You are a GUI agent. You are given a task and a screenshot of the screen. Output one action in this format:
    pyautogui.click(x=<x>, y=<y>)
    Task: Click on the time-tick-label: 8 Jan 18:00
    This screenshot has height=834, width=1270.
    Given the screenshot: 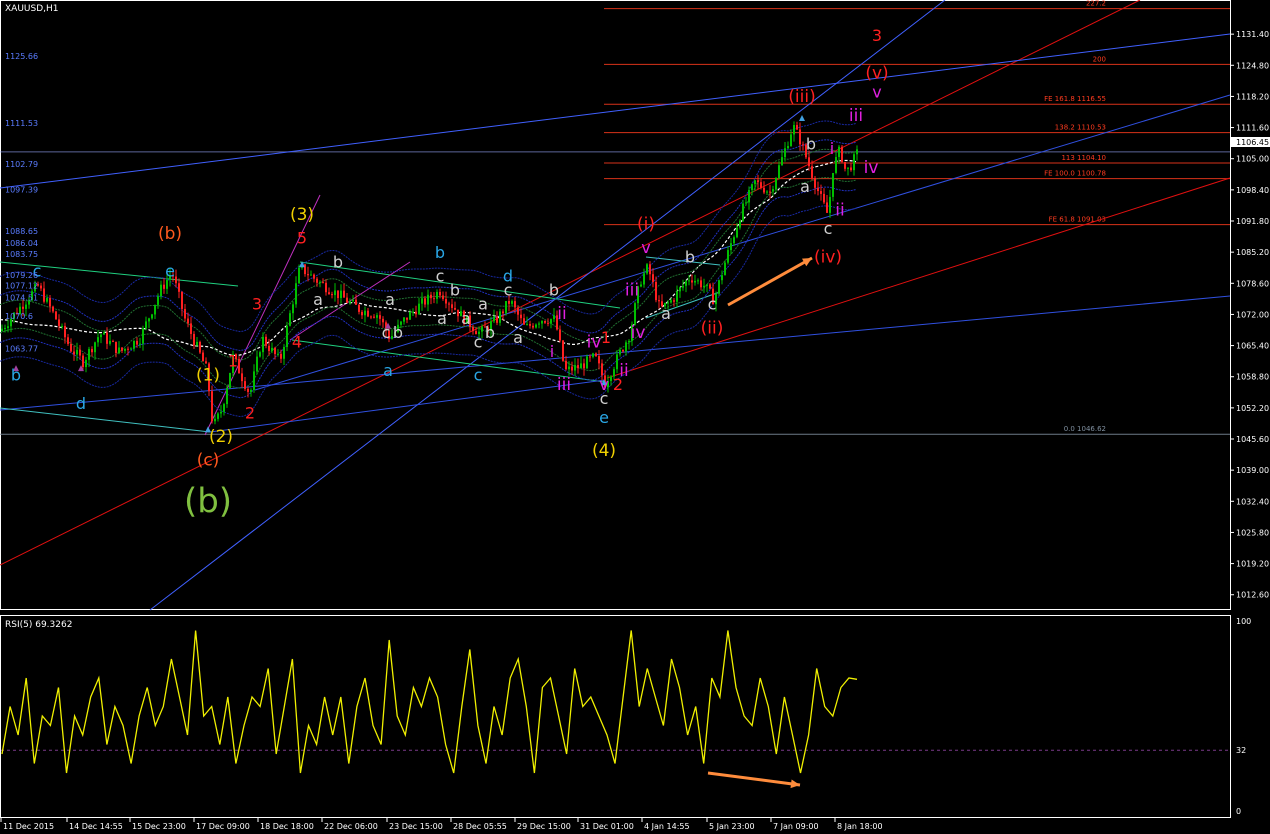 What is the action you would take?
    pyautogui.click(x=860, y=826)
    